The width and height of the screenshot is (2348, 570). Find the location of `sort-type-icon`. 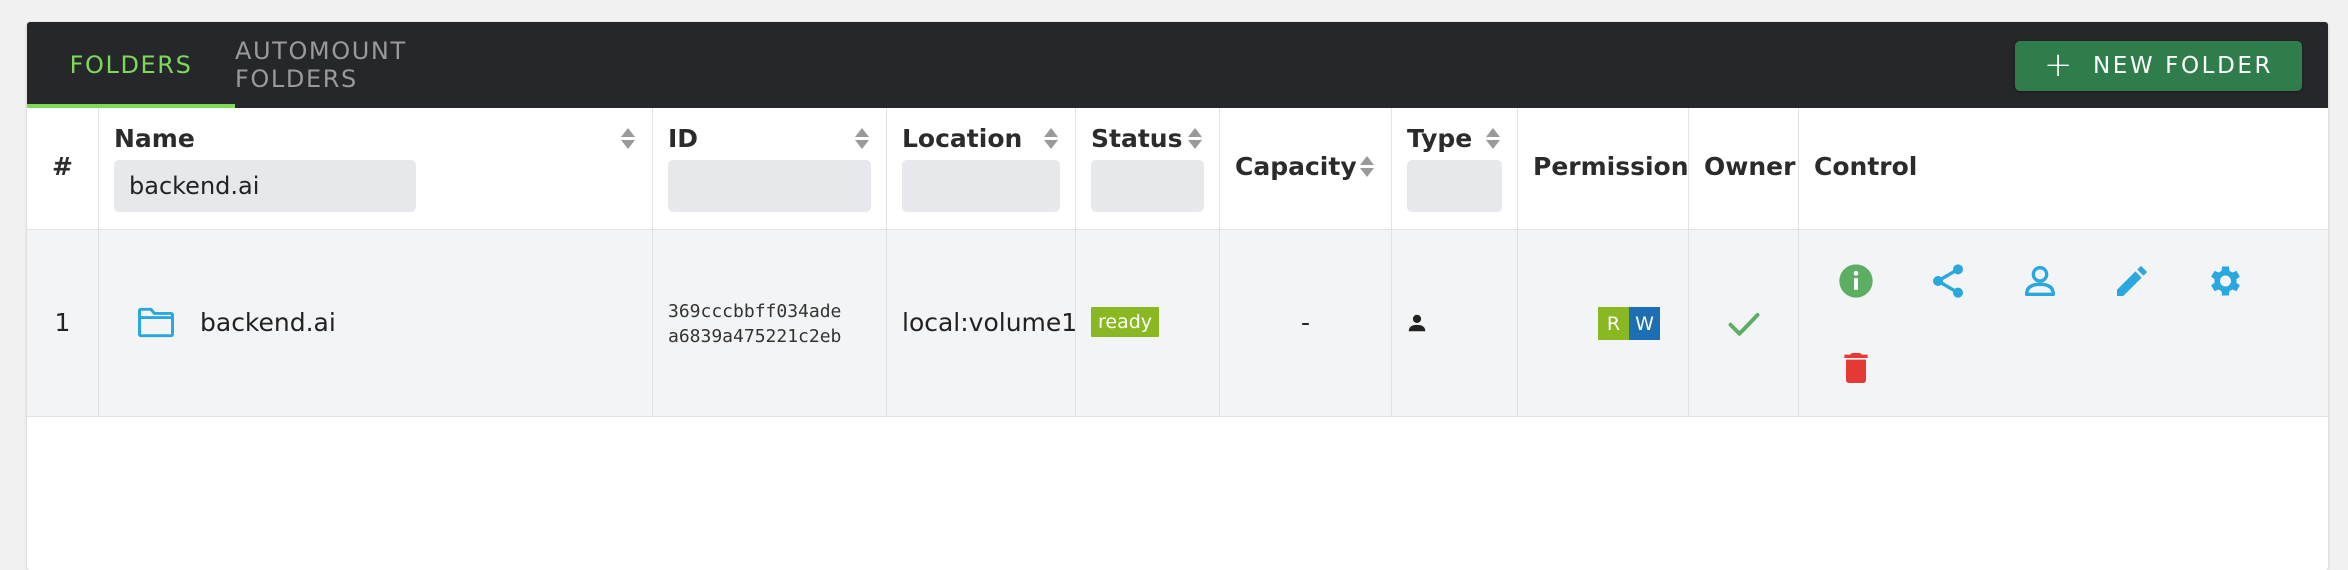

sort-type-icon is located at coordinates (1493, 139).